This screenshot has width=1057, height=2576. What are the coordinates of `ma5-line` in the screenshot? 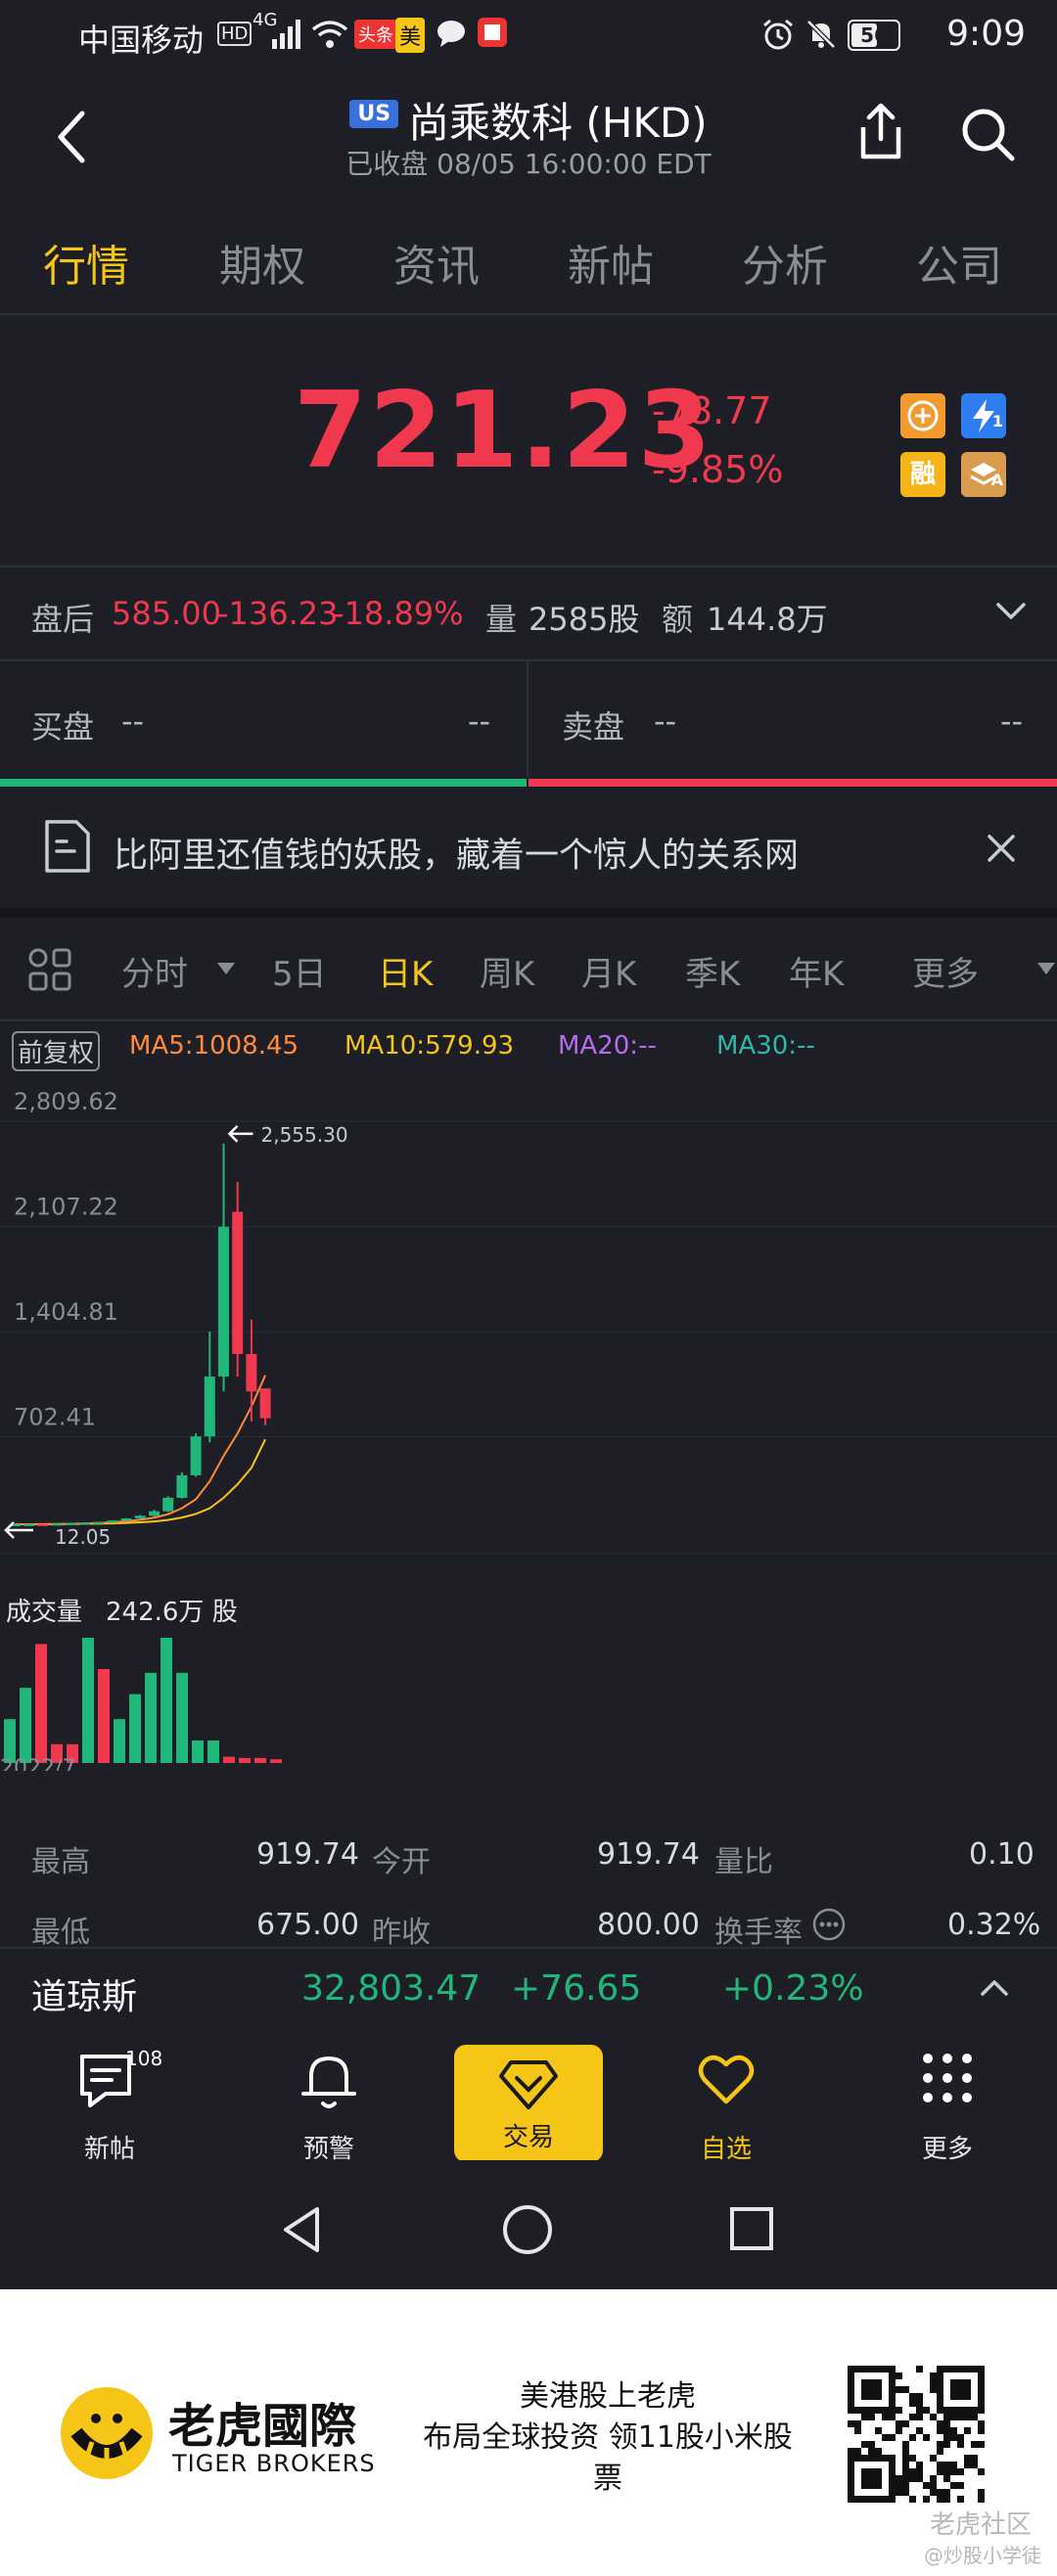 It's located at (141, 1450).